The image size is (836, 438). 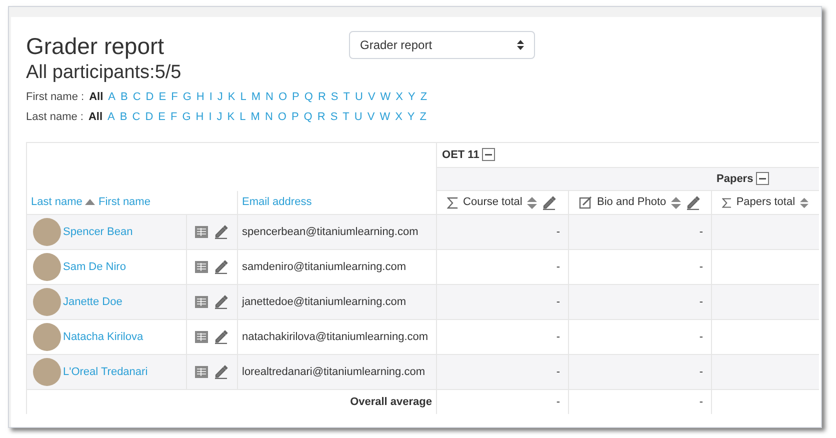 What do you see at coordinates (631, 202) in the screenshot?
I see `column-header-link: Bio and Photo` at bounding box center [631, 202].